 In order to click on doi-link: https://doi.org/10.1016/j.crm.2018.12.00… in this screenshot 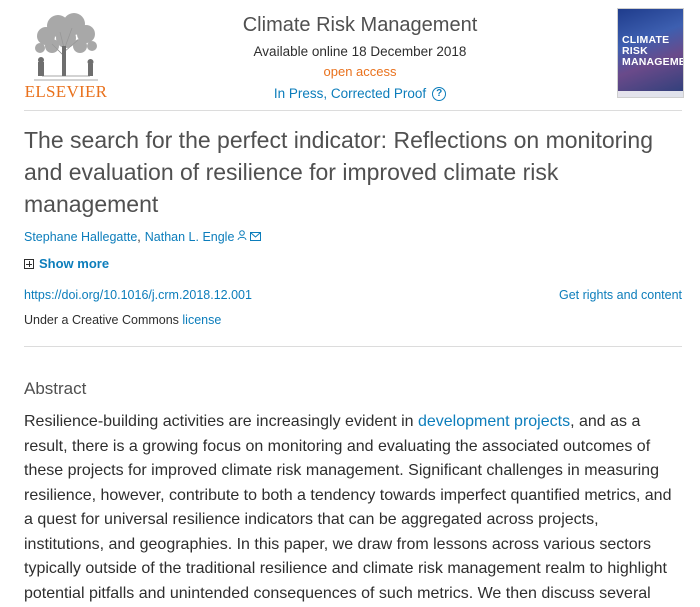, I will do `click(138, 295)`.